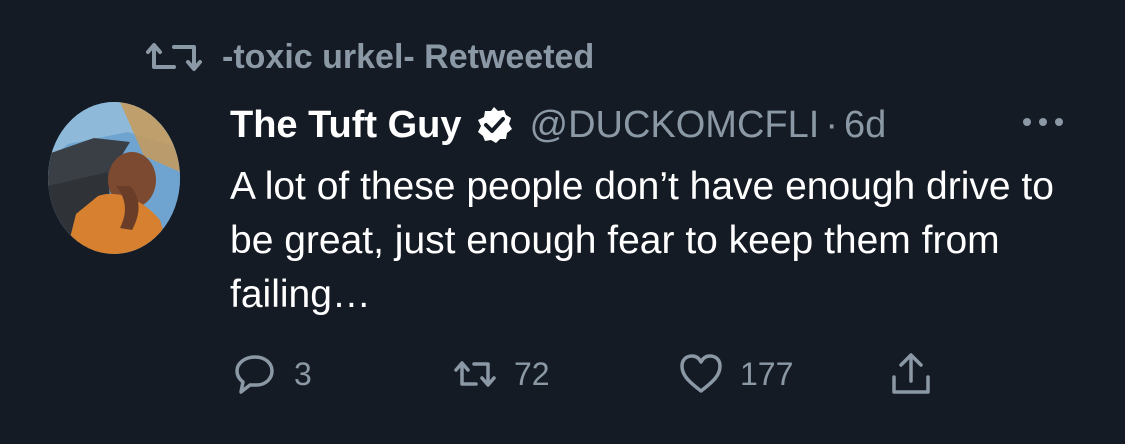 Image resolution: width=1125 pixels, height=444 pixels. Describe the element at coordinates (303, 373) in the screenshot. I see `reply-count: 3` at that location.